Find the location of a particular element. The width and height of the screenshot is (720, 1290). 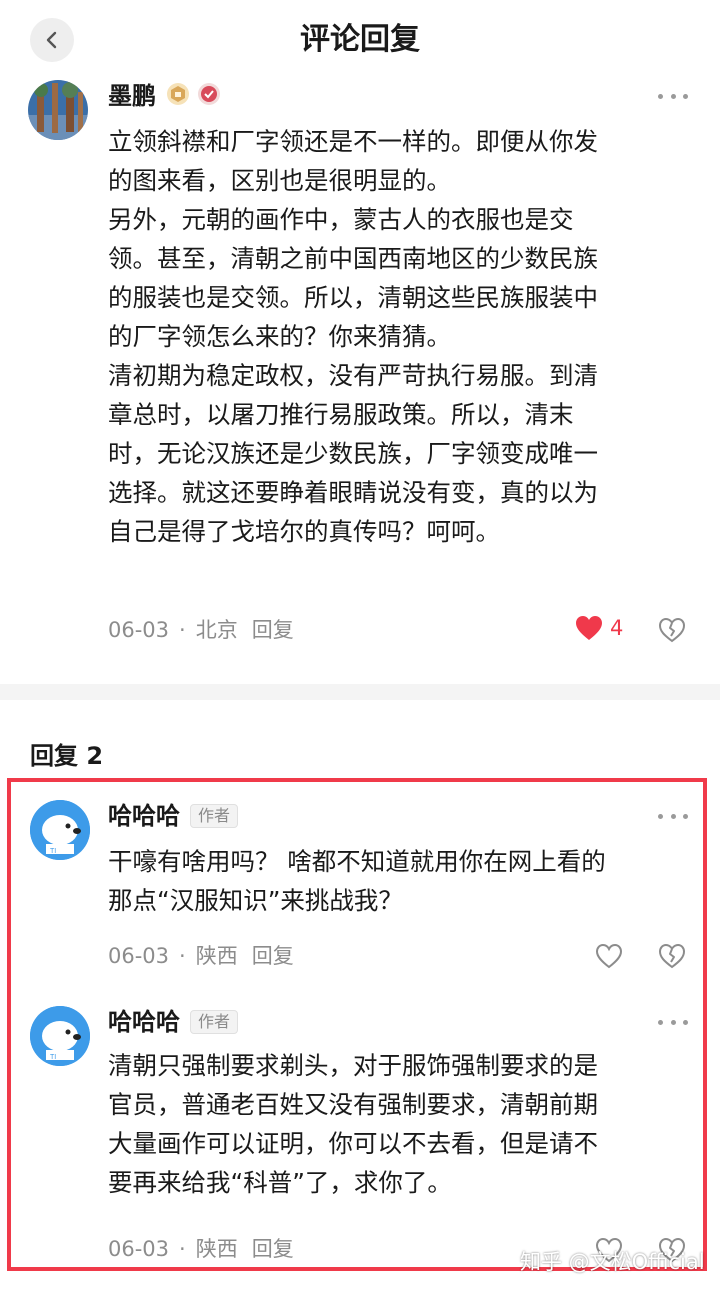

verified-badge-icon is located at coordinates (209, 96).